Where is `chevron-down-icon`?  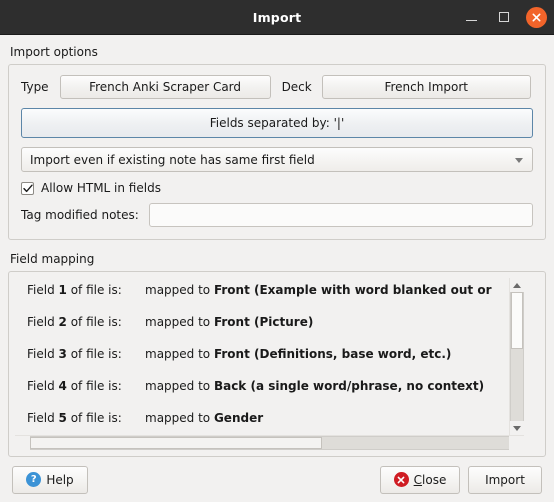
chevron-down-icon is located at coordinates (519, 160).